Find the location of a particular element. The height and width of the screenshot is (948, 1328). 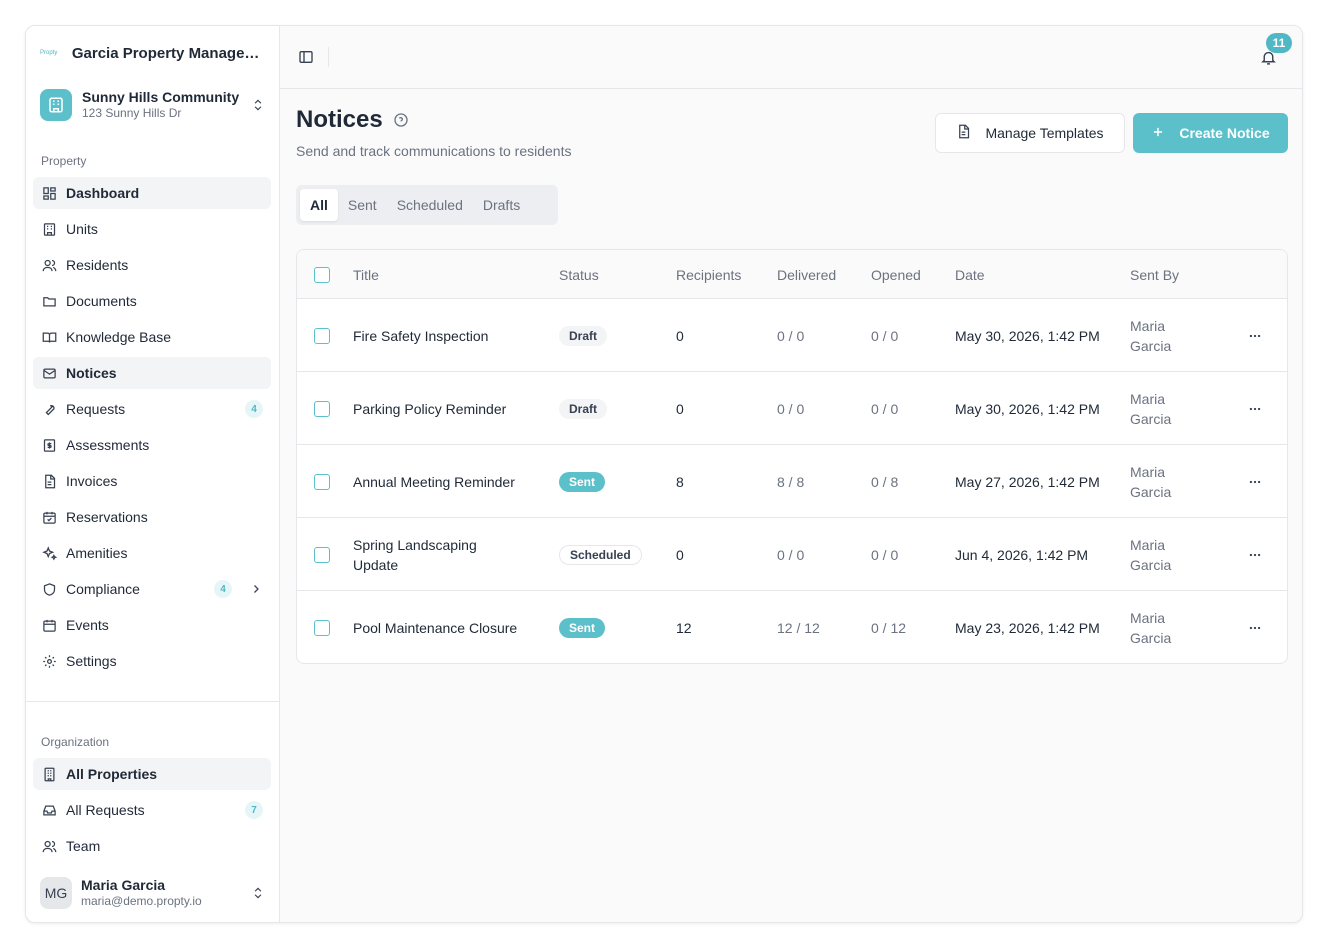

sidebar-item-events: Events is located at coordinates (152, 625).